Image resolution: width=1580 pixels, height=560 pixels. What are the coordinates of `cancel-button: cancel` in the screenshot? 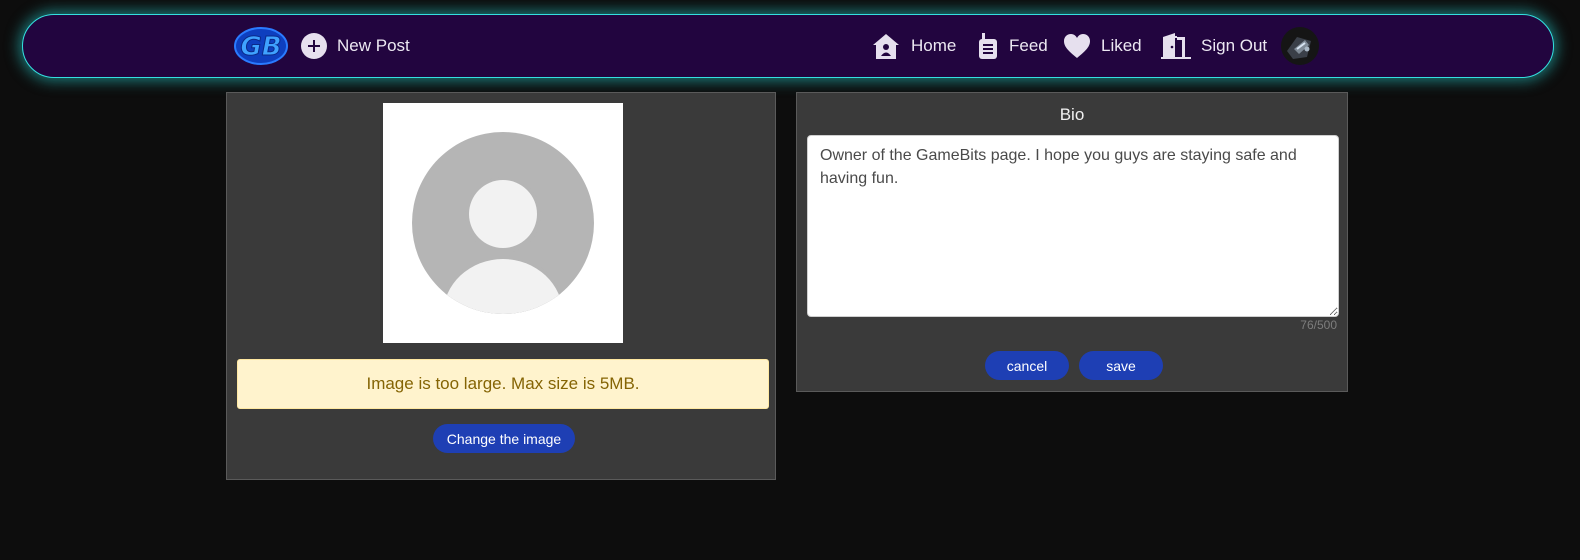 It's located at (1027, 365).